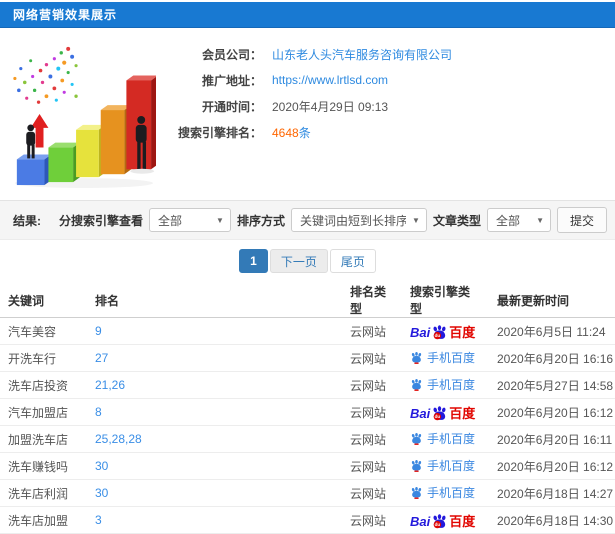  I want to click on sort-value: 关键词由短到长排序, so click(353, 220).